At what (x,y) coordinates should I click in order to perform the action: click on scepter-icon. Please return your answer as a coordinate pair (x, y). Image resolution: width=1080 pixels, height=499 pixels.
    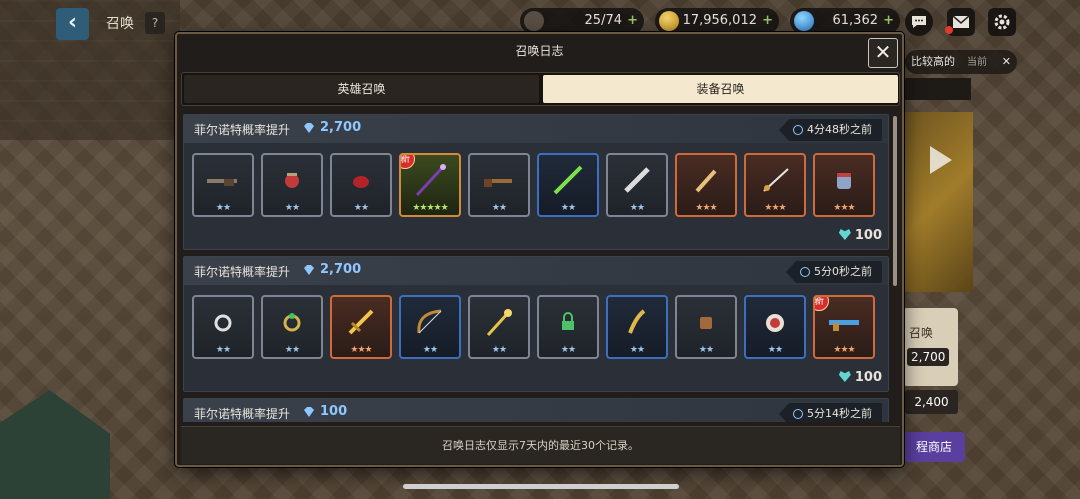
    Looking at the image, I should click on (499, 323).